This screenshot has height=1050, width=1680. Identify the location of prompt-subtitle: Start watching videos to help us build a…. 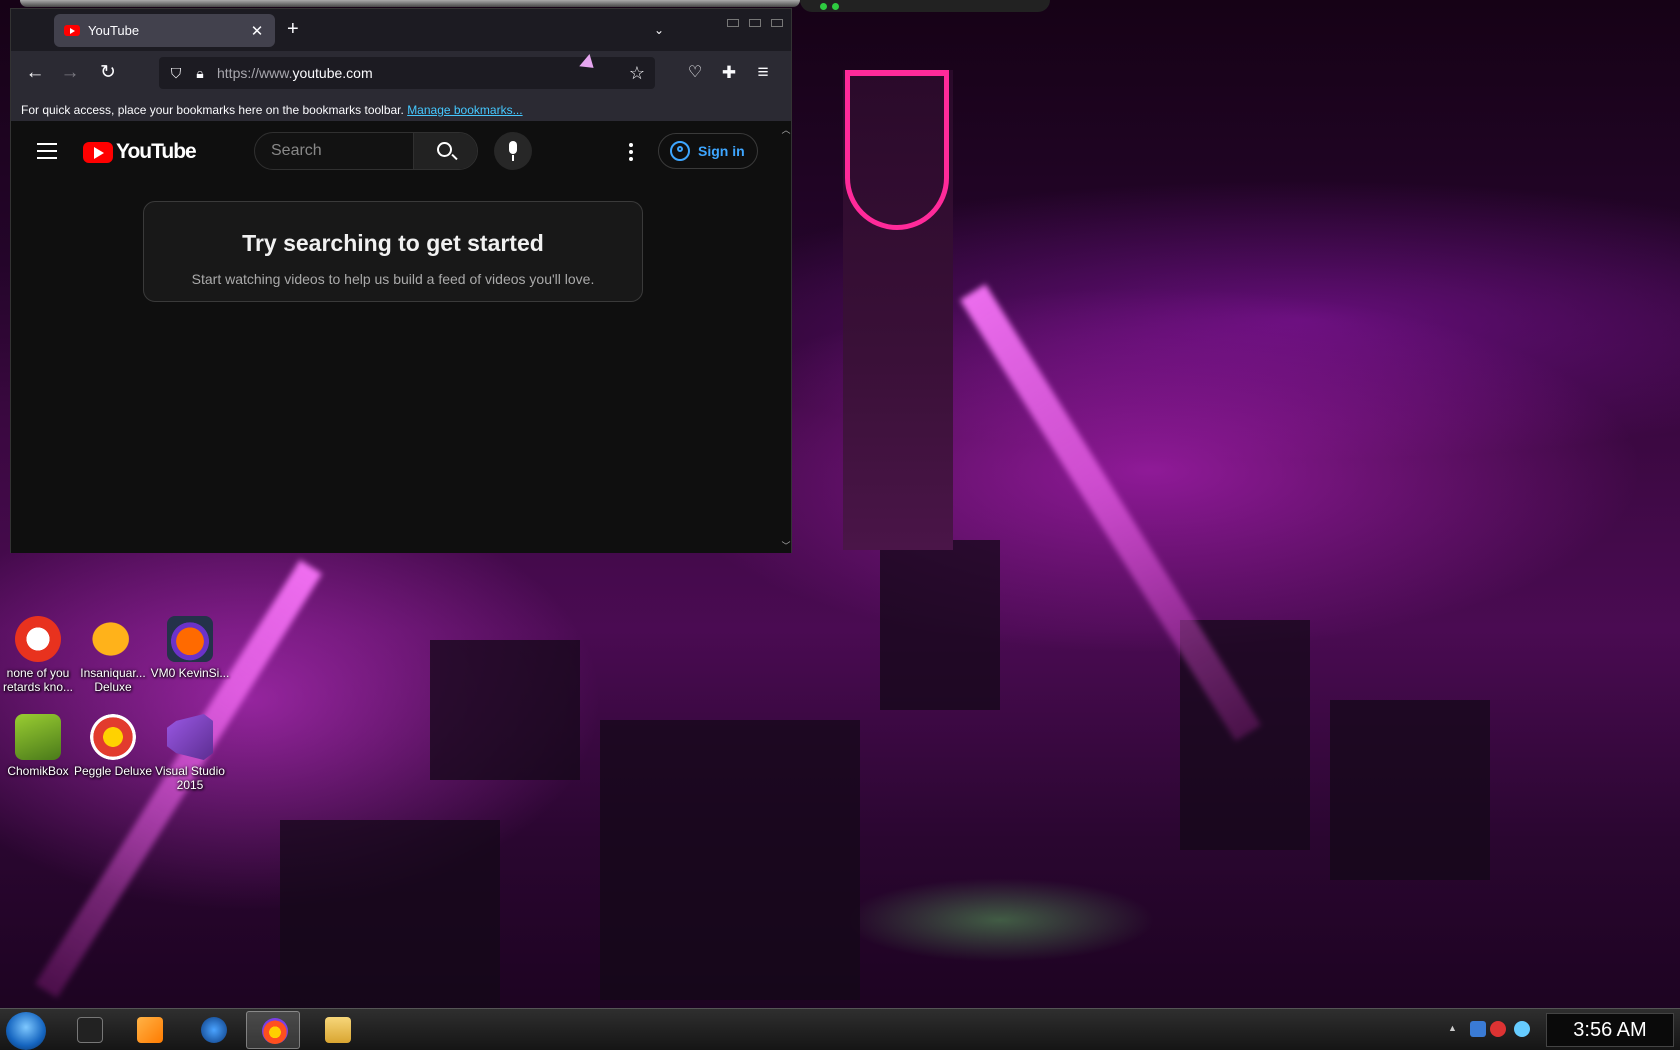
(393, 279).